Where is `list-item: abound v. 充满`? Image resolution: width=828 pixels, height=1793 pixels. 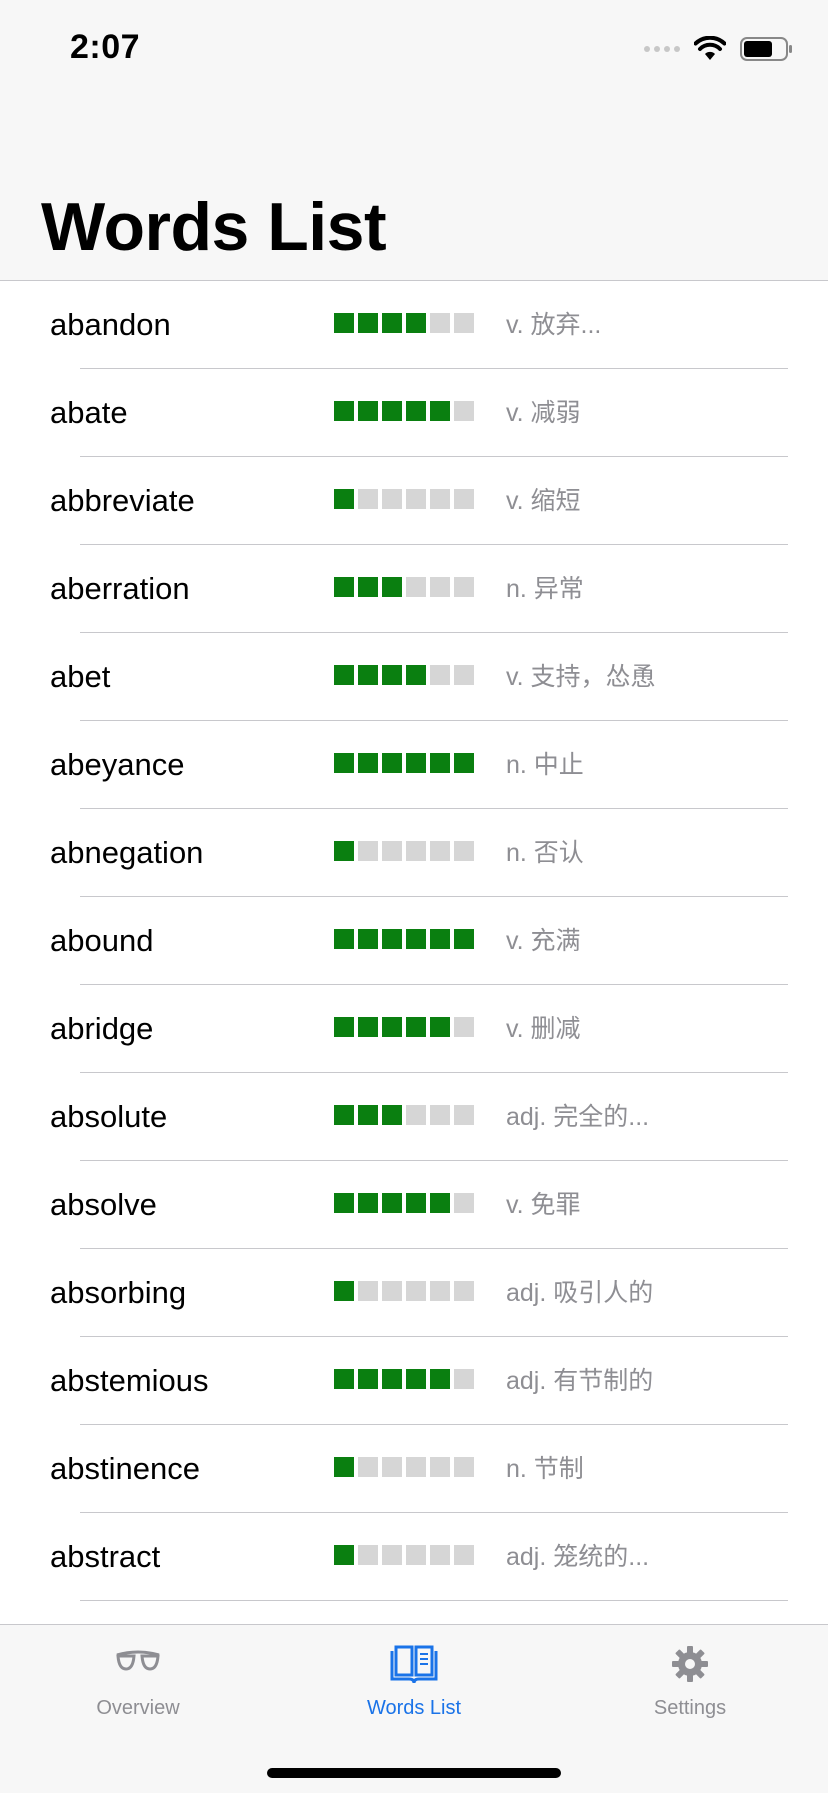
list-item: abound v. 充满 is located at coordinates (414, 941).